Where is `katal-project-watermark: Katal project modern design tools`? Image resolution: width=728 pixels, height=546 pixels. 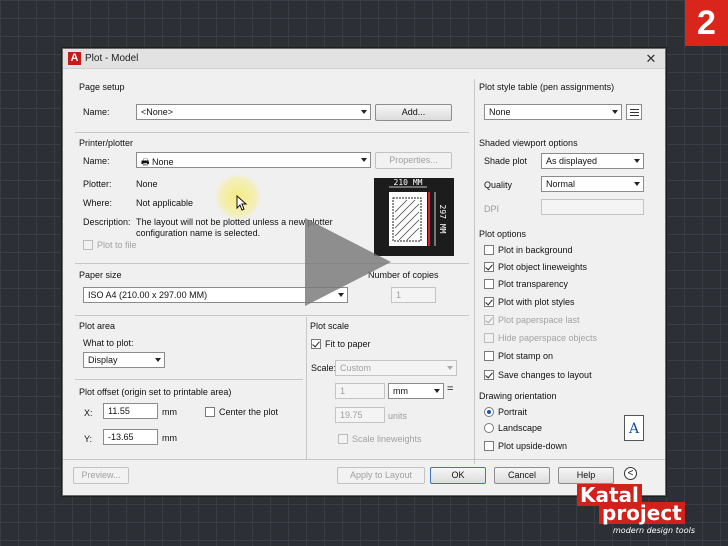 katal-project-watermark: Katal project modern design tools is located at coordinates (648, 512).